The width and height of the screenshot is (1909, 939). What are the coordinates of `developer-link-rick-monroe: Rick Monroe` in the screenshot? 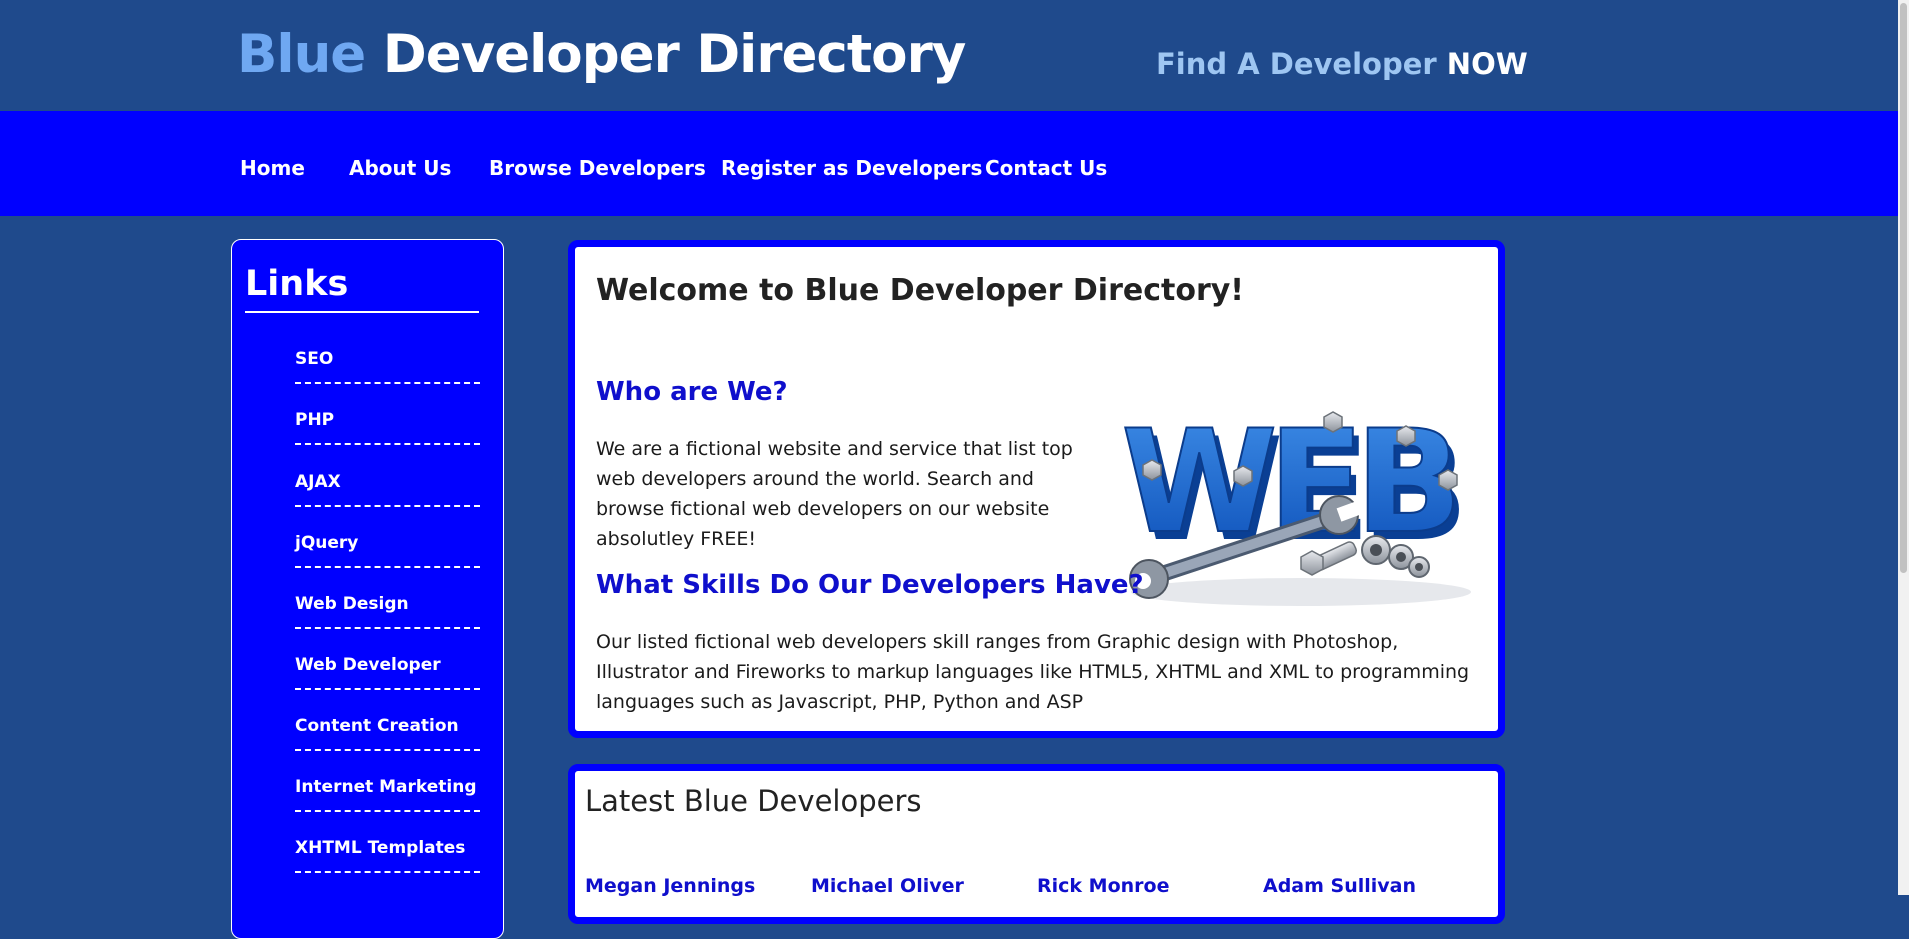 It's located at (1103, 886).